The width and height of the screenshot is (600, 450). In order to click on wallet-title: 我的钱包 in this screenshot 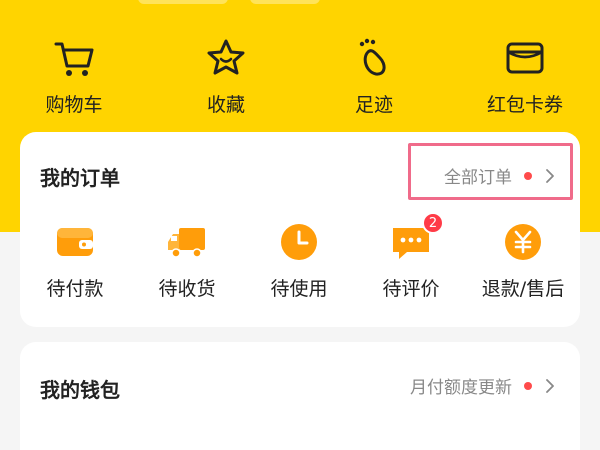, I will do `click(80, 390)`.